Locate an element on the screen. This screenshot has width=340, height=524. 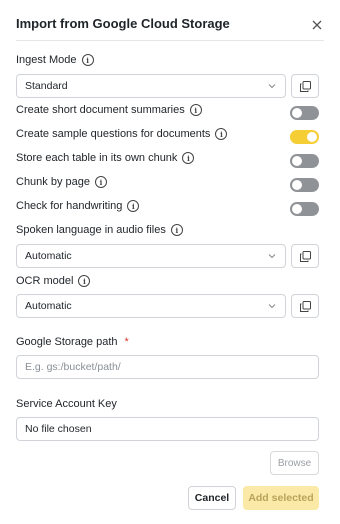
browse-button: Browse is located at coordinates (294, 463).